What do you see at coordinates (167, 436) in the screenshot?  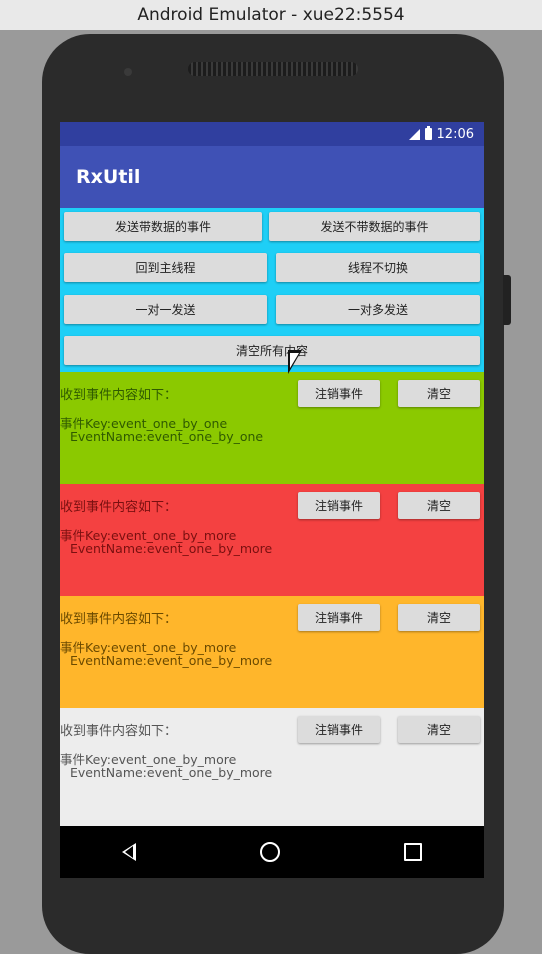 I see `event-name-text: EventName:event_one_by_one` at bounding box center [167, 436].